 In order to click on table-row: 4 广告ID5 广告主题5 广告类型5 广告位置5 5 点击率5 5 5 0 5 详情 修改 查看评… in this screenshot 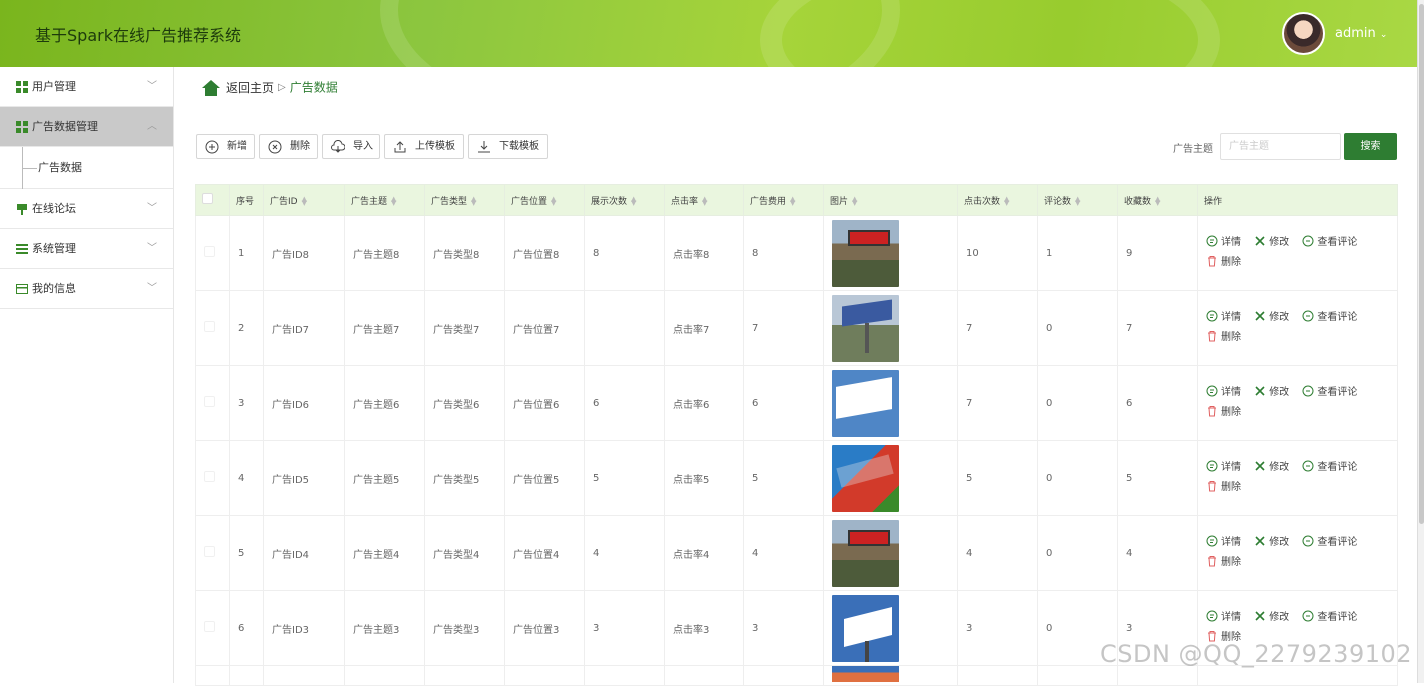, I will do `click(796, 478)`.